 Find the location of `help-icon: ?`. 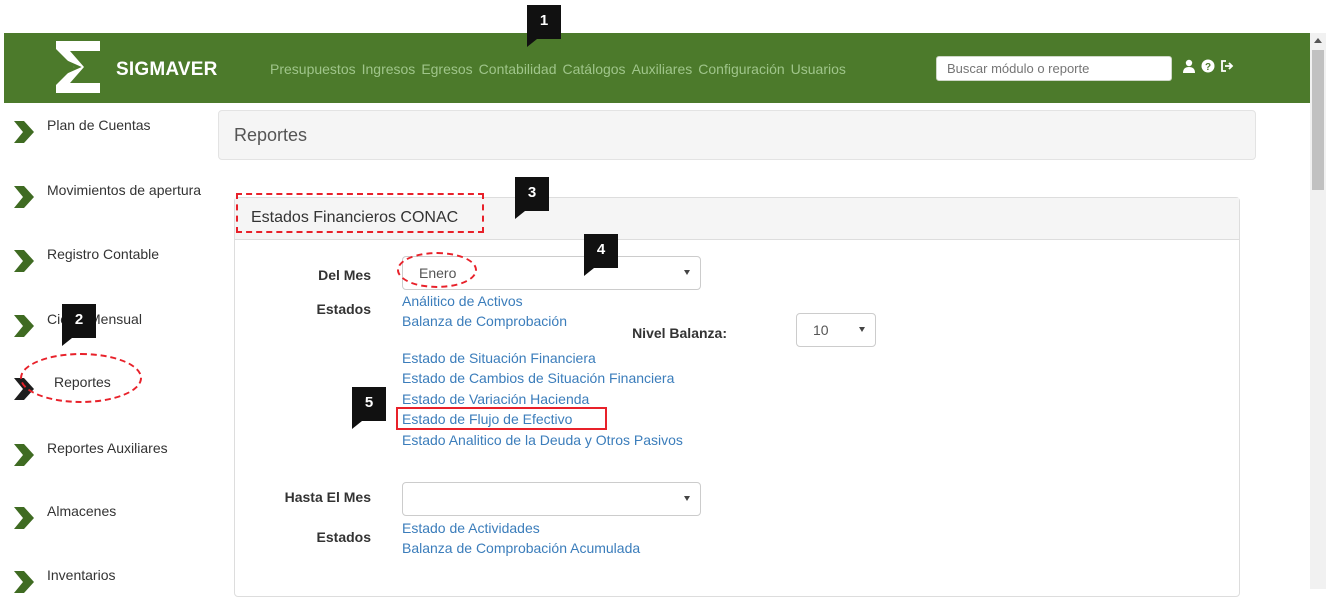

help-icon: ? is located at coordinates (1208, 66).